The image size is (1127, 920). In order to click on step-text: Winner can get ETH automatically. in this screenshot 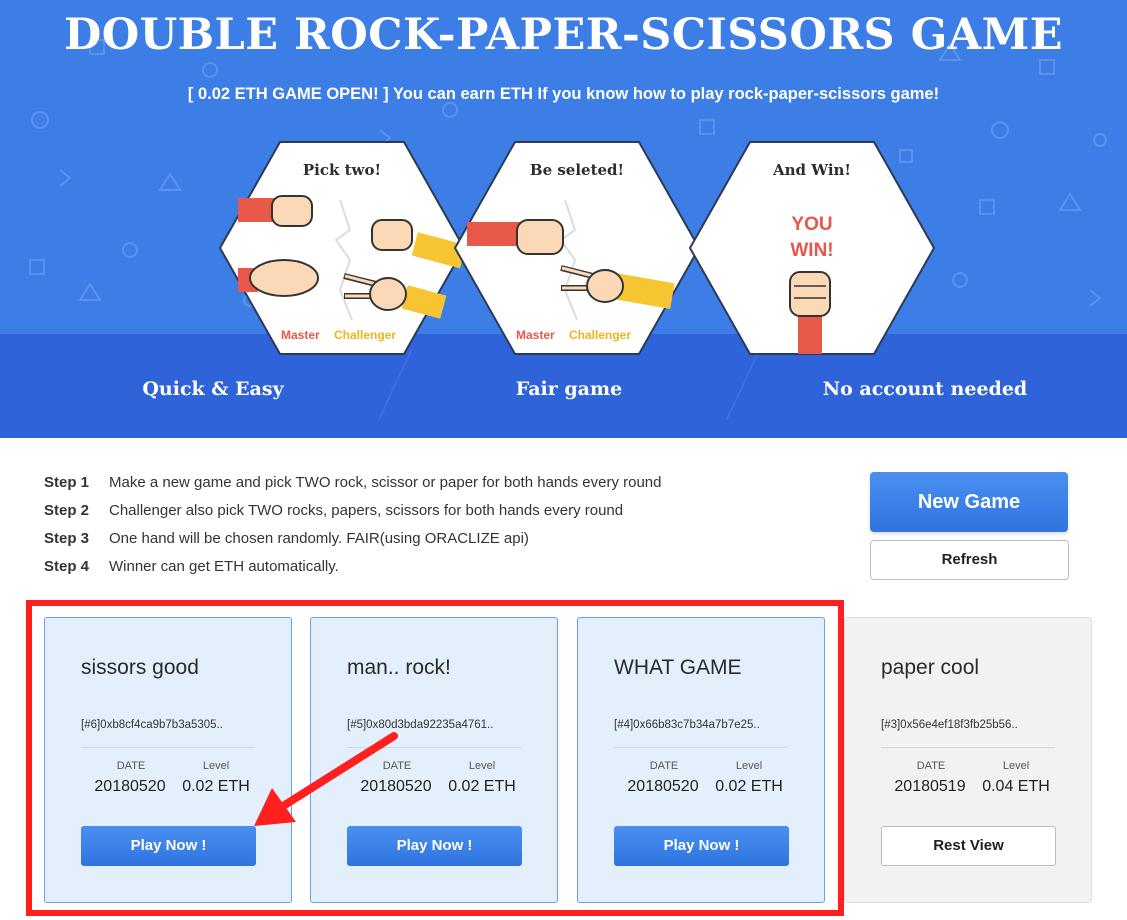, I will do `click(224, 566)`.